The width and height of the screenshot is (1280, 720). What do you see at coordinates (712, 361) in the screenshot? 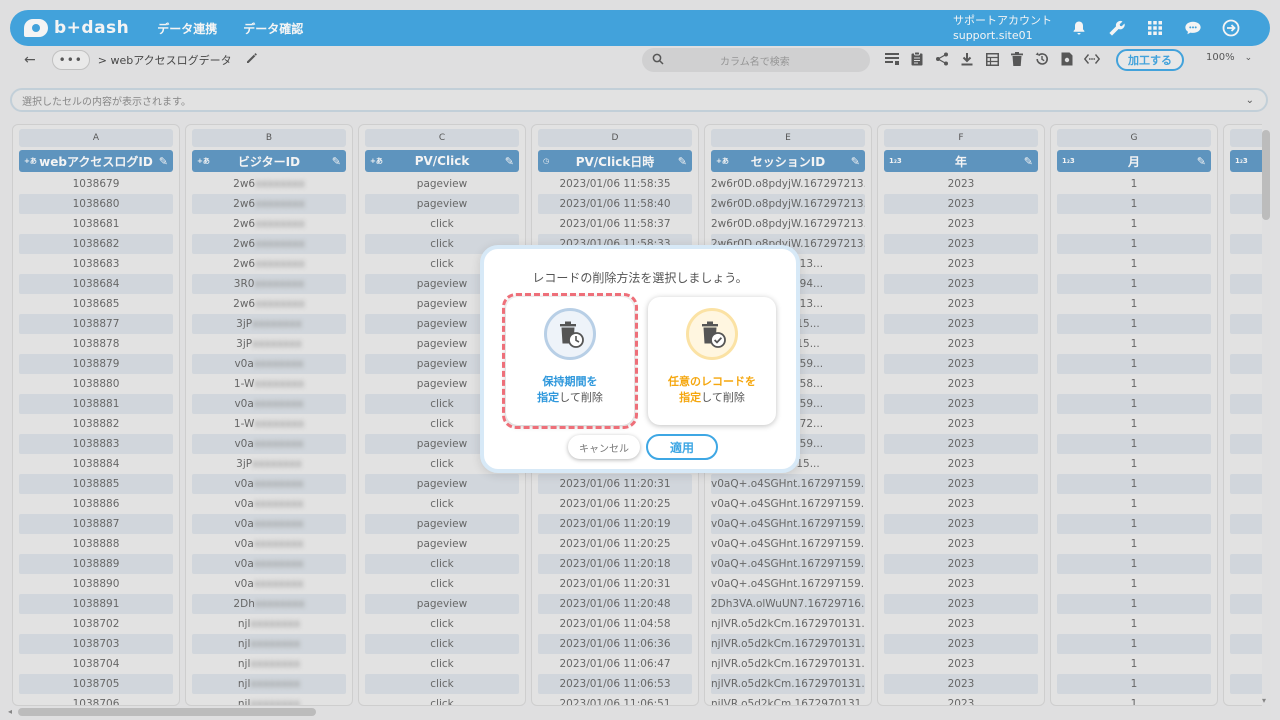
I see `option-arbitrary-records: 任意のレコードを 指定して削除` at bounding box center [712, 361].